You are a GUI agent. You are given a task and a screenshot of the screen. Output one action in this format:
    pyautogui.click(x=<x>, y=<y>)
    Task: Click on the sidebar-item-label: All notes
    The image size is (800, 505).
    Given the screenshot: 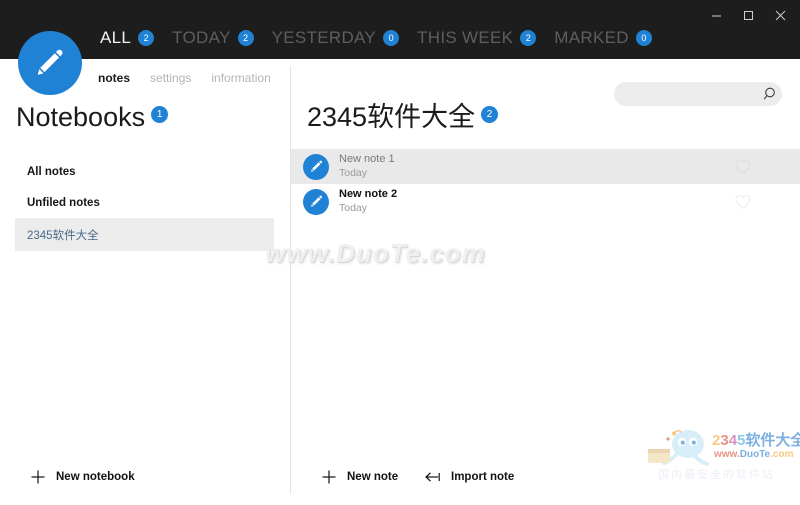 What is the action you would take?
    pyautogui.click(x=51, y=171)
    